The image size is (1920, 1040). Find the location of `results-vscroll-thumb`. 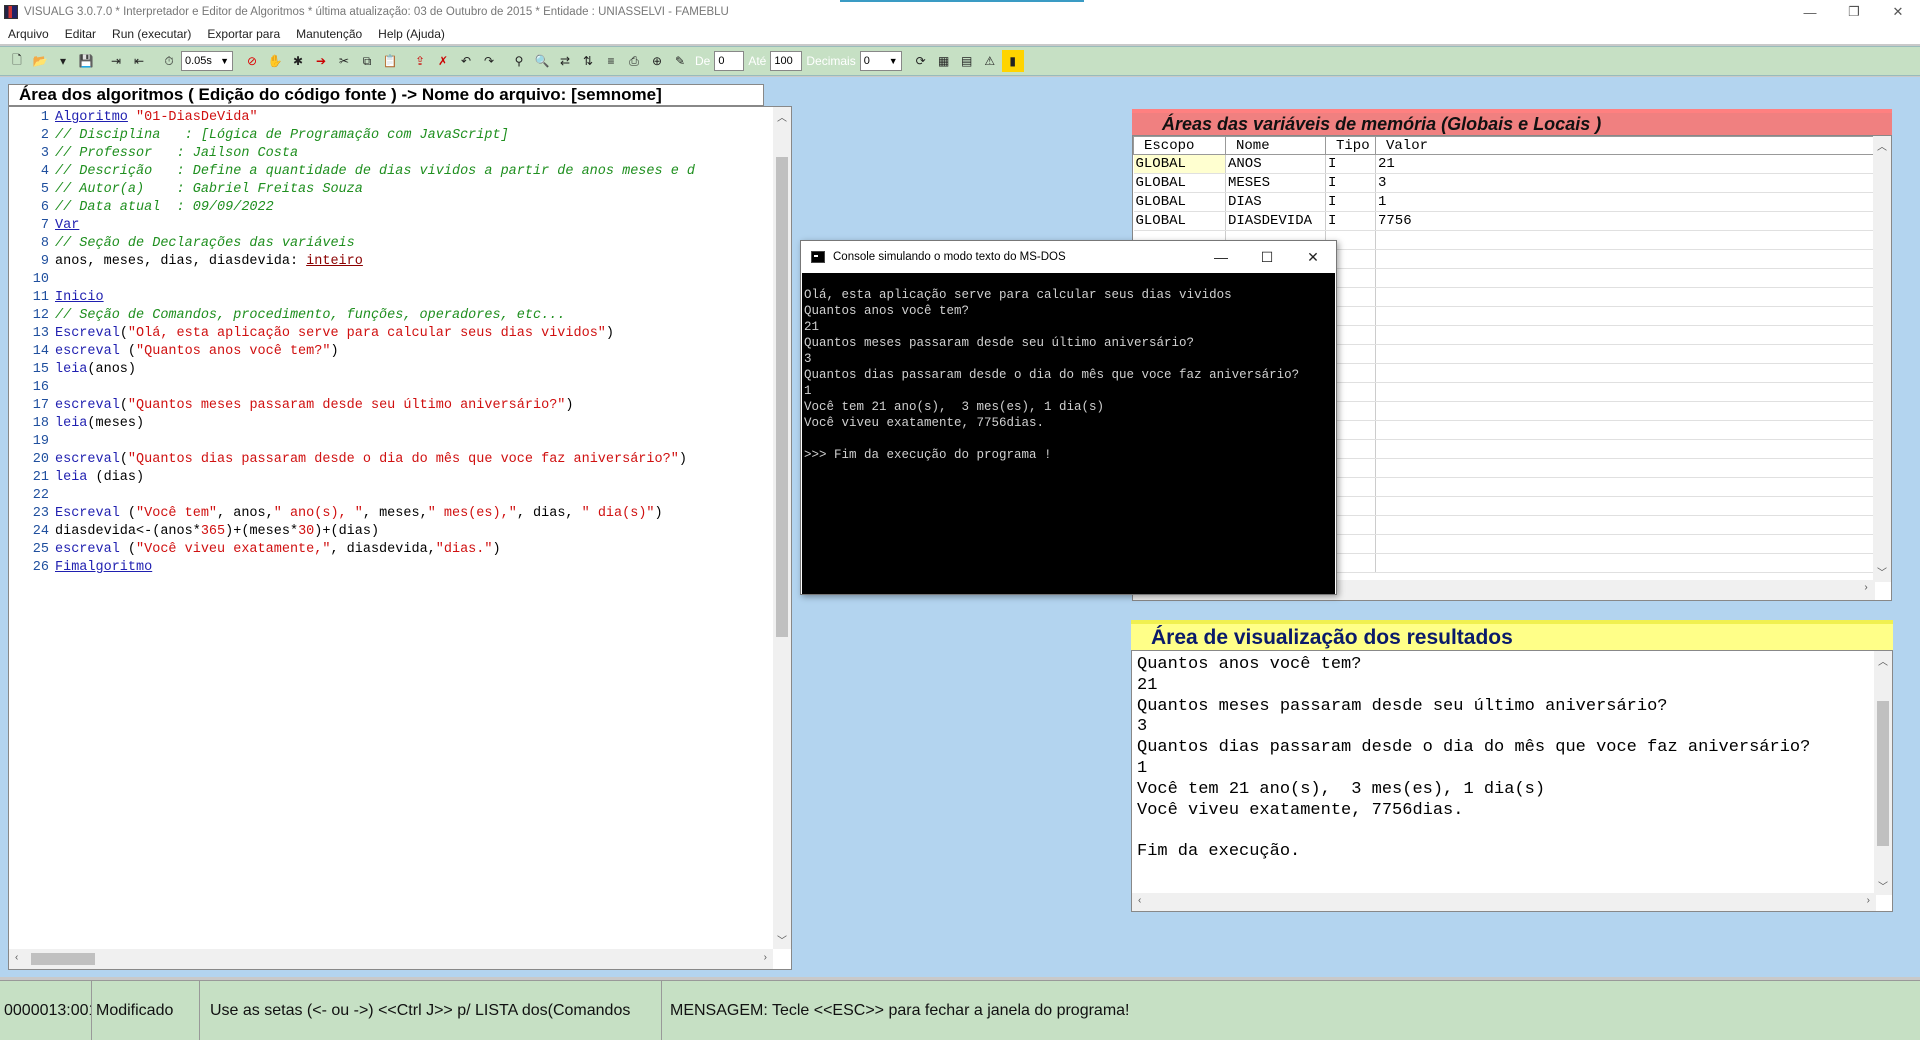

results-vscroll-thumb is located at coordinates (1883, 773).